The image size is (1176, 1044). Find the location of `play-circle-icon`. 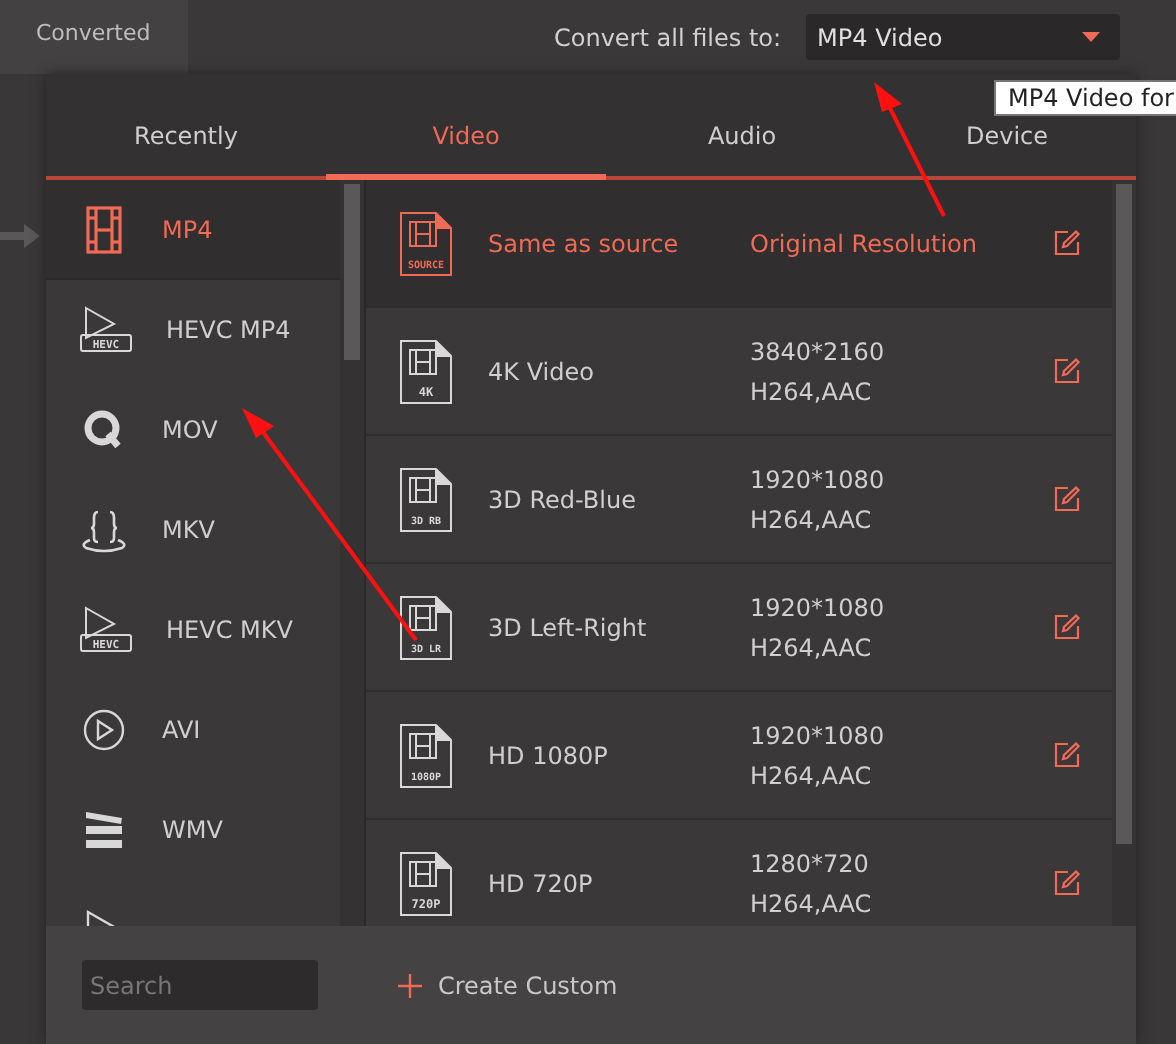

play-circle-icon is located at coordinates (104, 730).